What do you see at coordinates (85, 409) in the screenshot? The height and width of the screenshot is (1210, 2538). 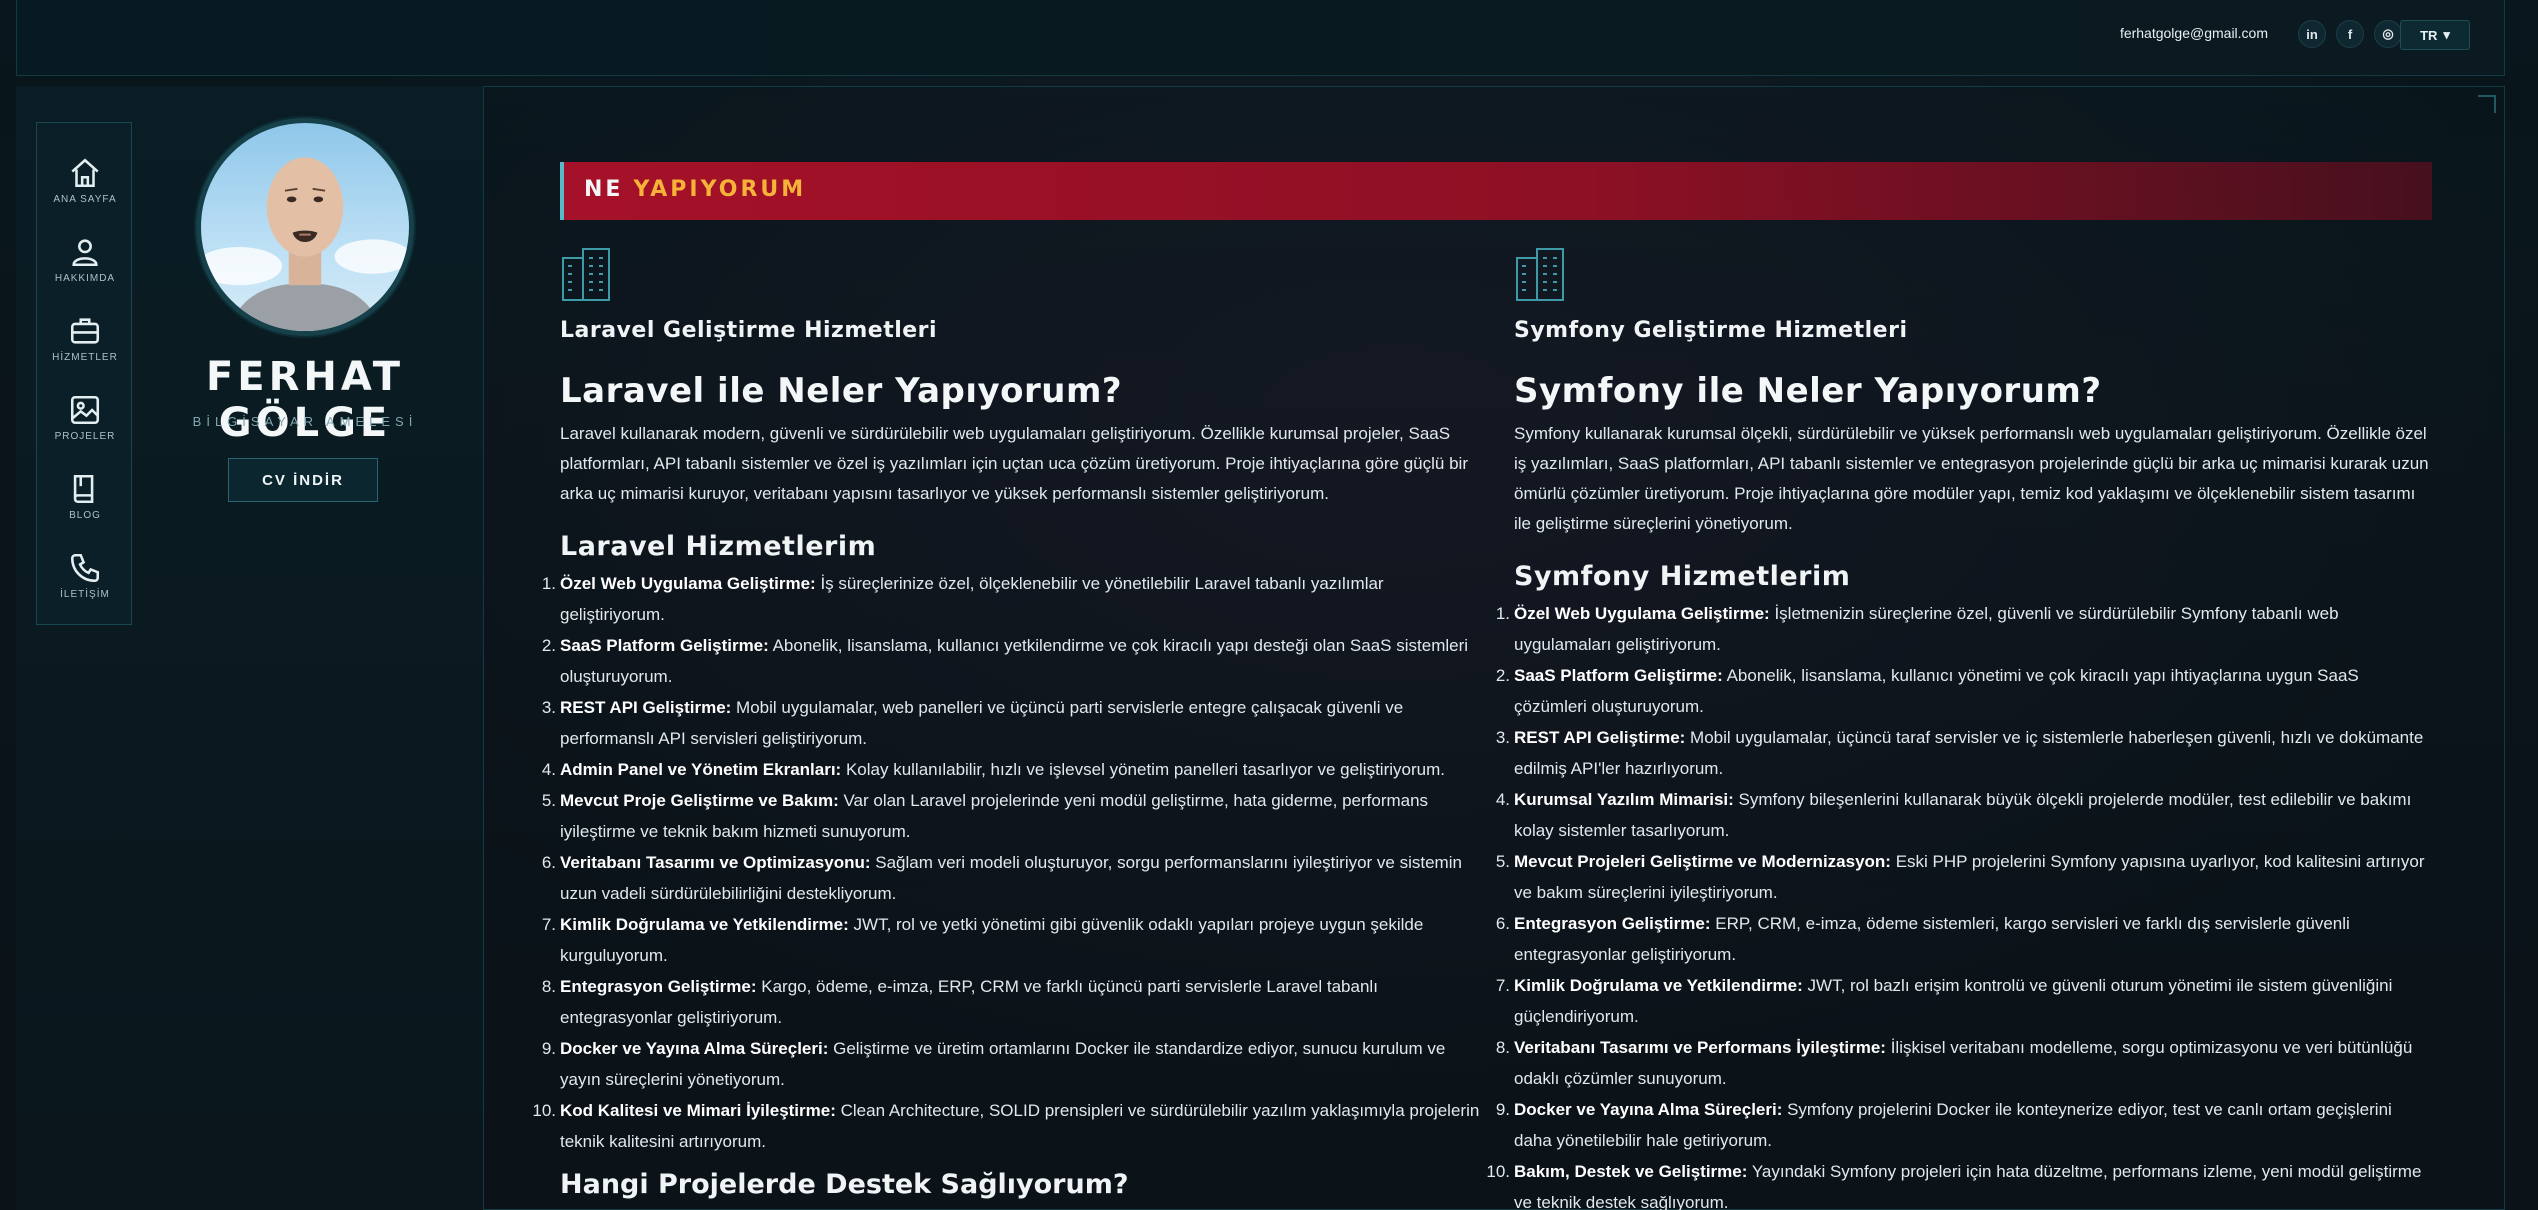 I see `image-icon` at bounding box center [85, 409].